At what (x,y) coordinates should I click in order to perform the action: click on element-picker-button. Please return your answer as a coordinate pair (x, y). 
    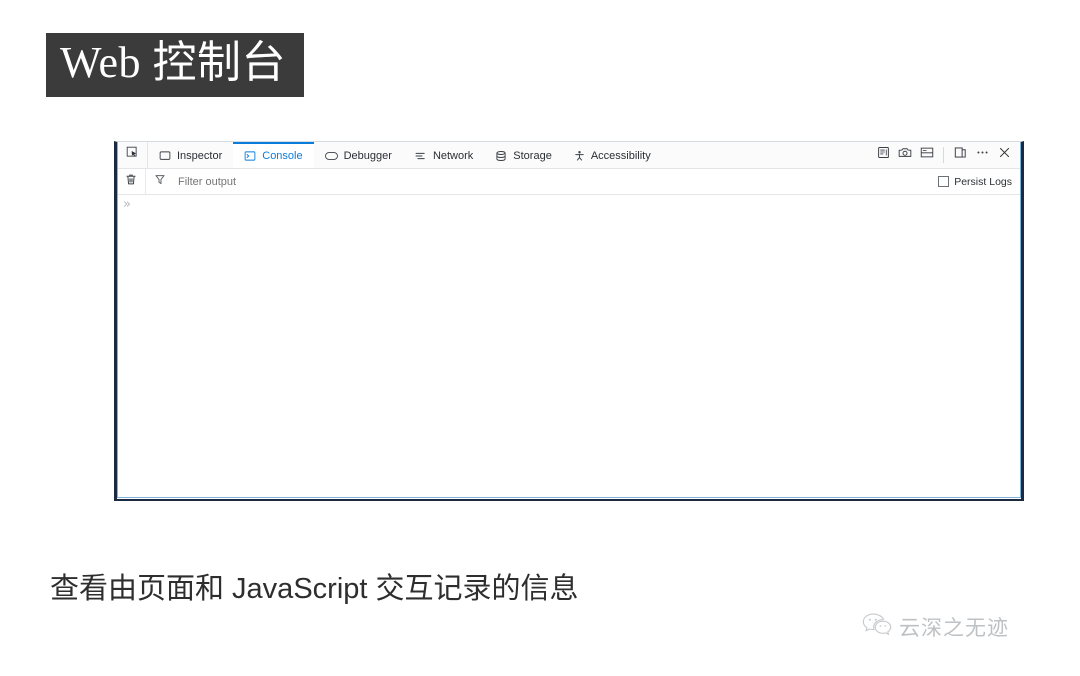
    Looking at the image, I should click on (132, 155).